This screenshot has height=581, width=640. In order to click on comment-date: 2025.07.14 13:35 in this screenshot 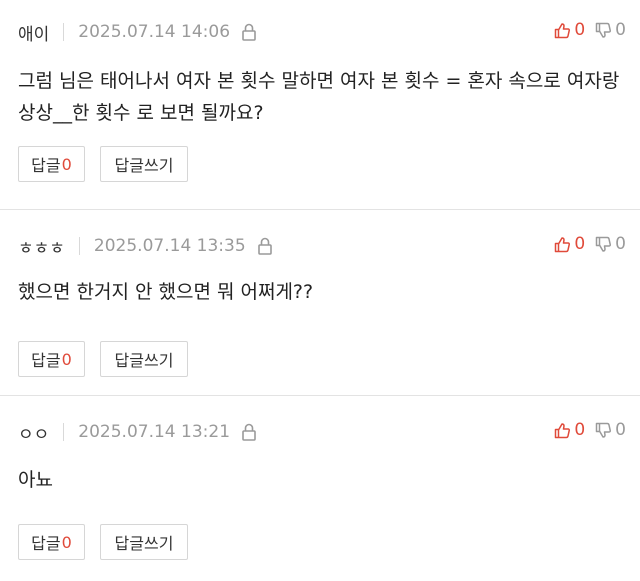, I will do `click(169, 246)`.